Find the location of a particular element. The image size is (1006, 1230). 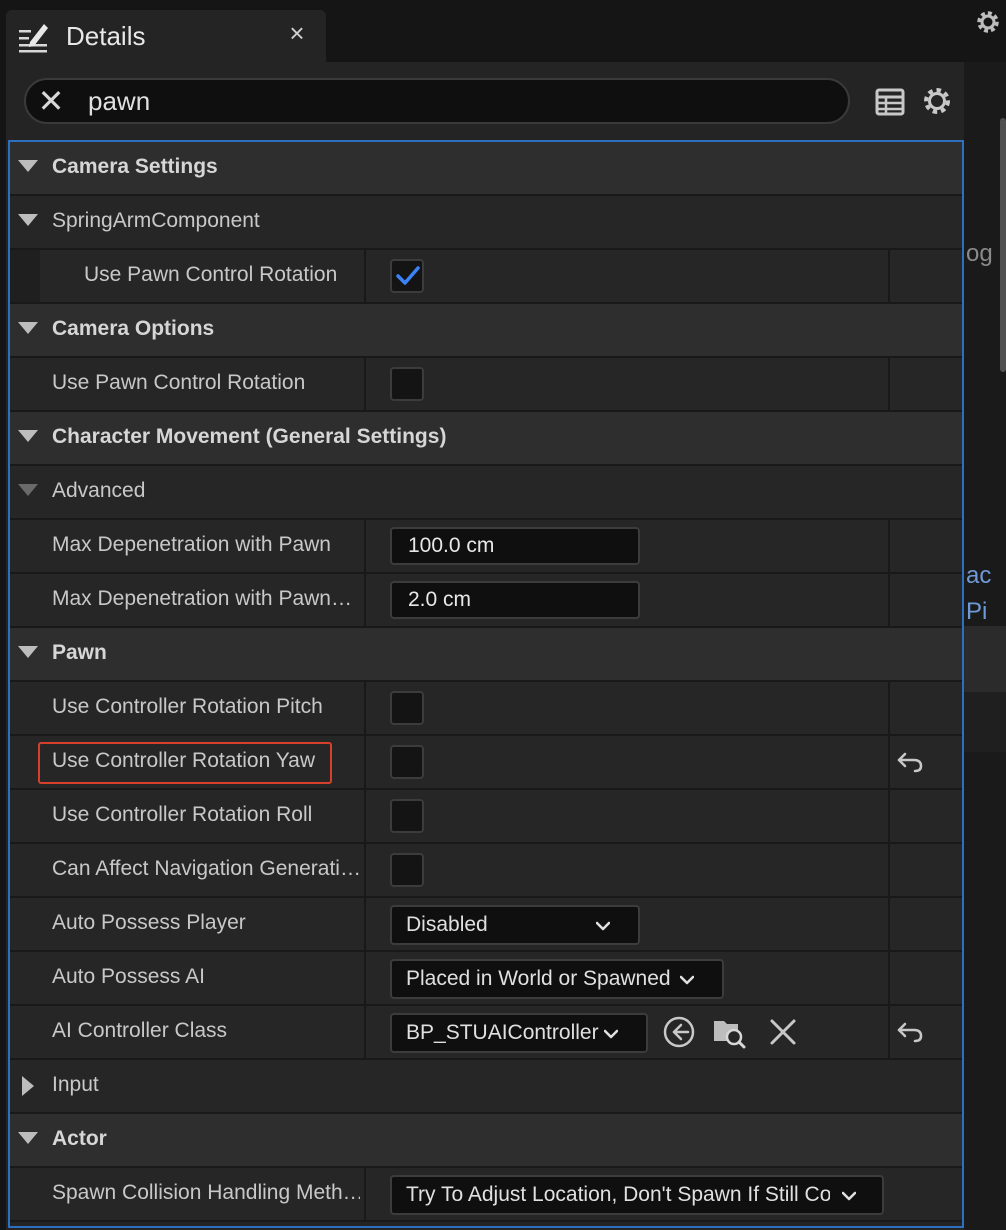

property-label: Use Controller Rotation Roll is located at coordinates (182, 814).